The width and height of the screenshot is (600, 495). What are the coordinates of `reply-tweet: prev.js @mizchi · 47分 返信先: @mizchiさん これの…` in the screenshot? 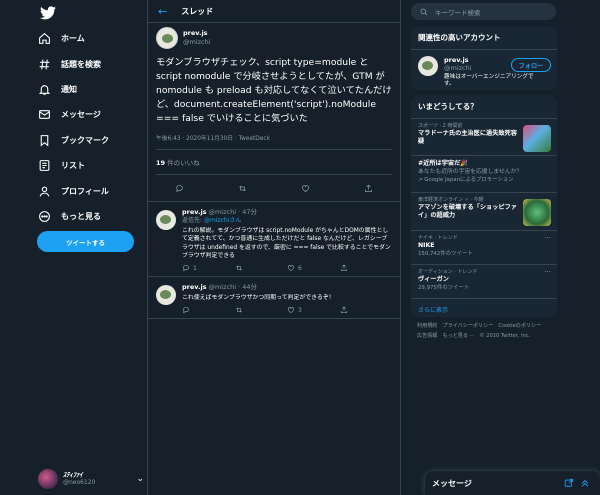 It's located at (274, 240).